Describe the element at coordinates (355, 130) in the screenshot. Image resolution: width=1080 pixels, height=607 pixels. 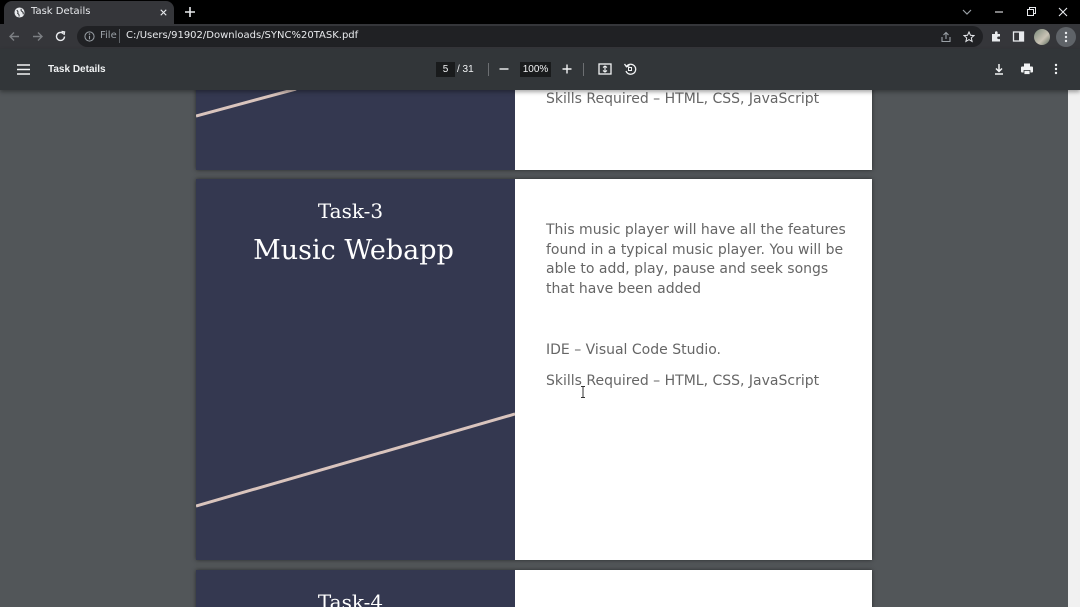
I see `page-left-panel` at that location.